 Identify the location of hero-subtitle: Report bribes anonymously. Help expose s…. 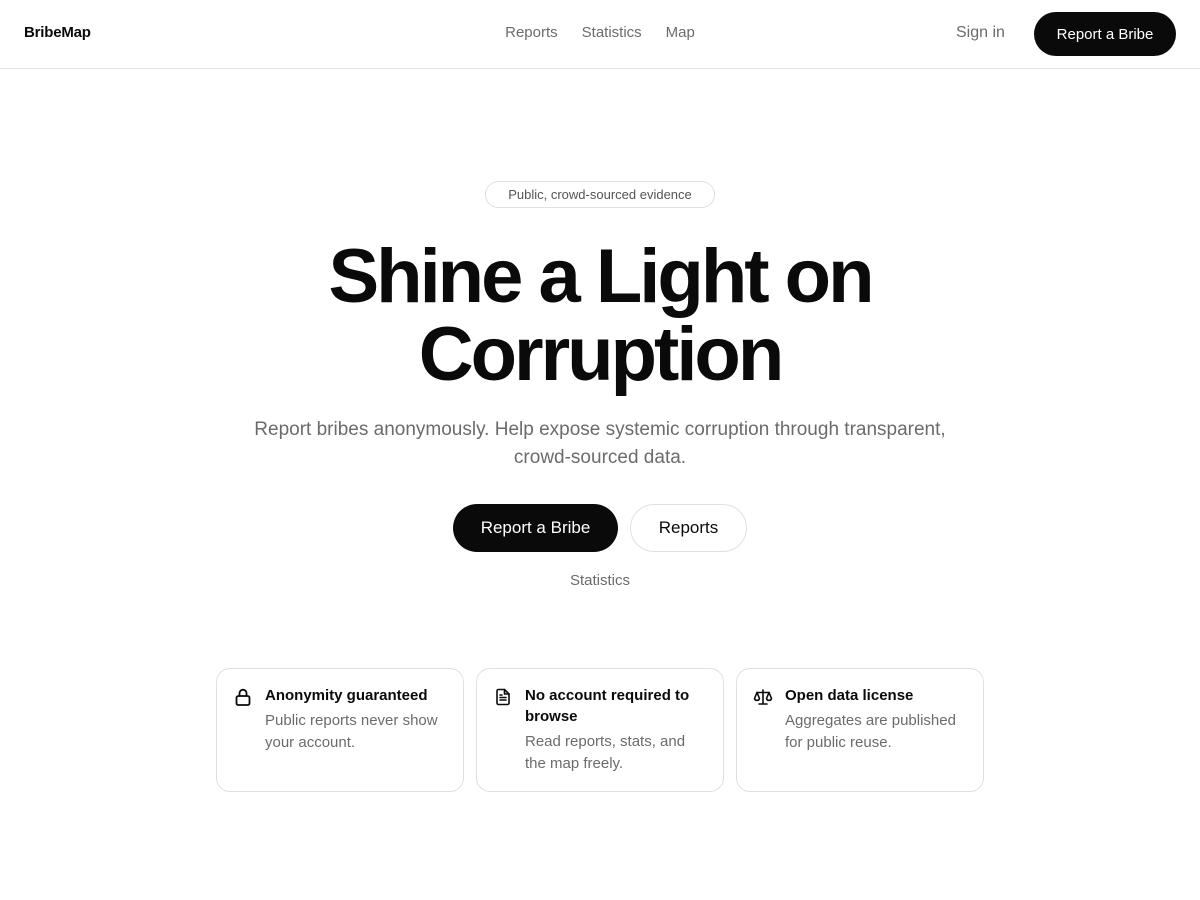
(600, 443).